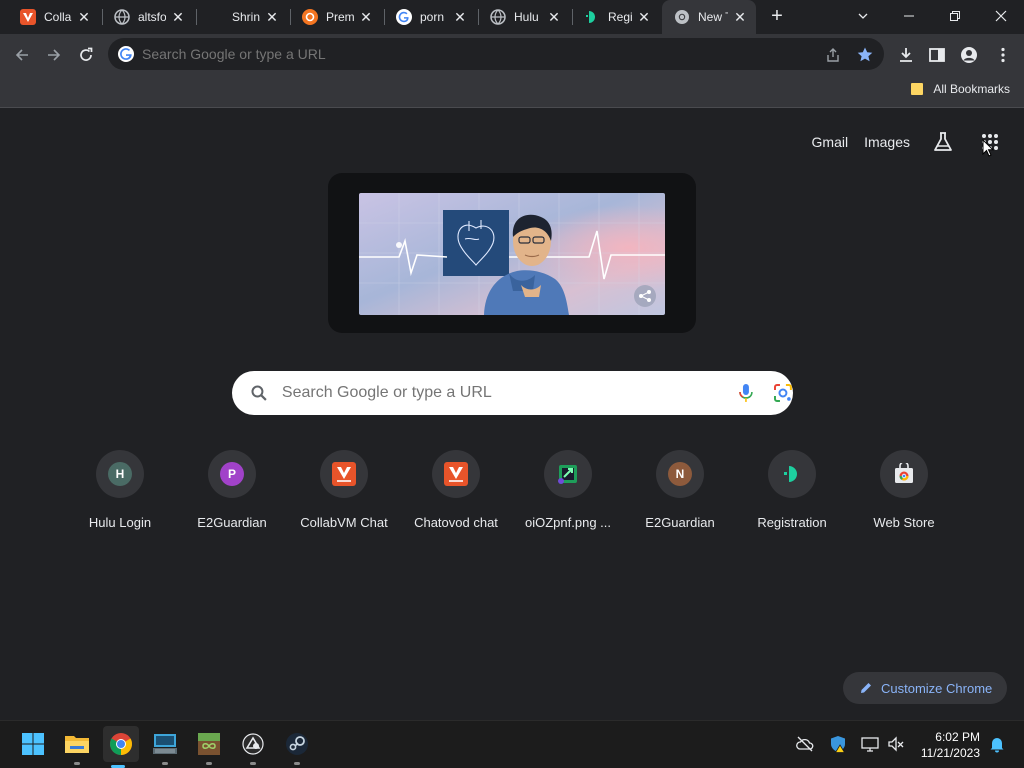 The width and height of the screenshot is (1024, 768). I want to click on notification-bell-icon, so click(997, 744).